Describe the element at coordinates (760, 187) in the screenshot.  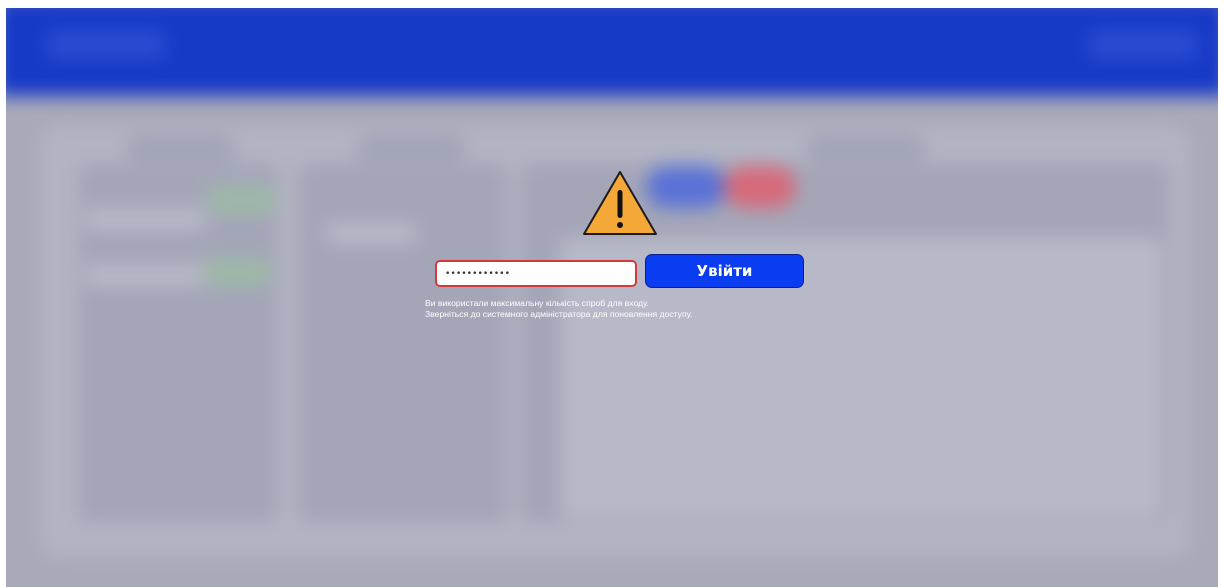
I see `background-red-button` at that location.